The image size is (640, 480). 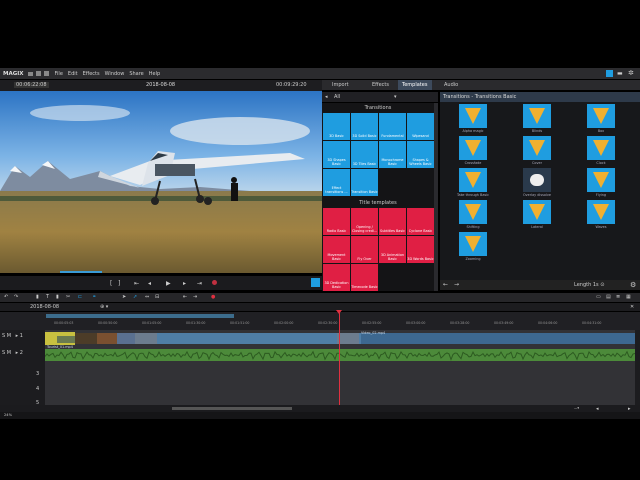 What do you see at coordinates (31, 85) in the screenshot?
I see `timecode-current: 00:06:22:08` at bounding box center [31, 85].